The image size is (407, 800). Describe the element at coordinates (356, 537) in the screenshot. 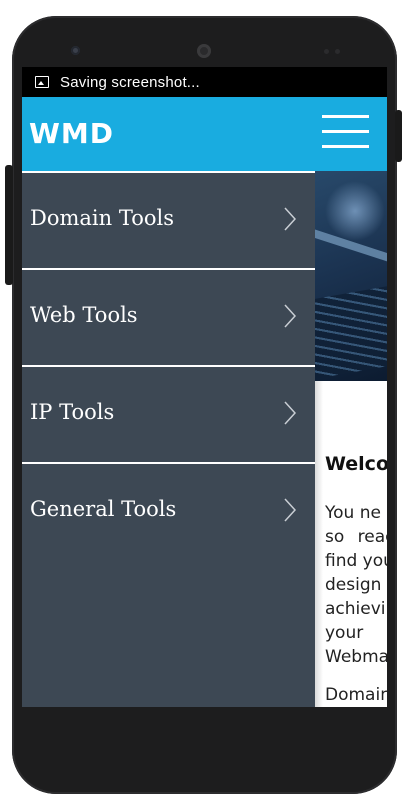

I see `paragraph-line: so reac` at that location.